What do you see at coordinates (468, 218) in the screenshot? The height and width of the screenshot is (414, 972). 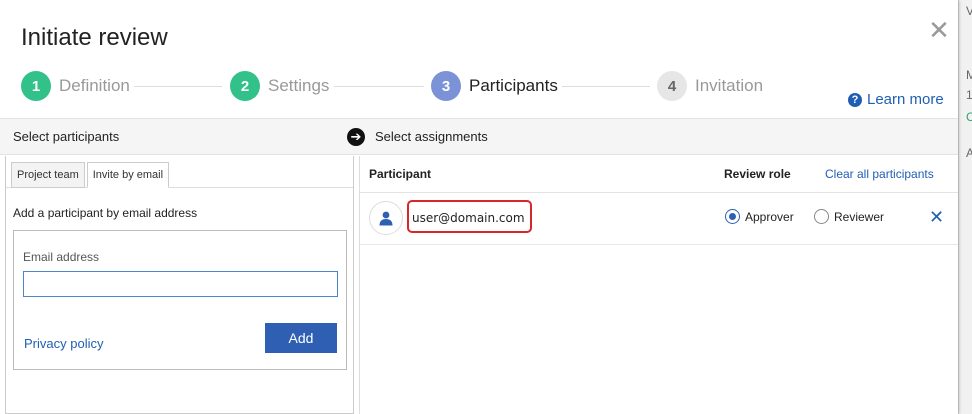 I see `participant-email: user@domain.com` at bounding box center [468, 218].